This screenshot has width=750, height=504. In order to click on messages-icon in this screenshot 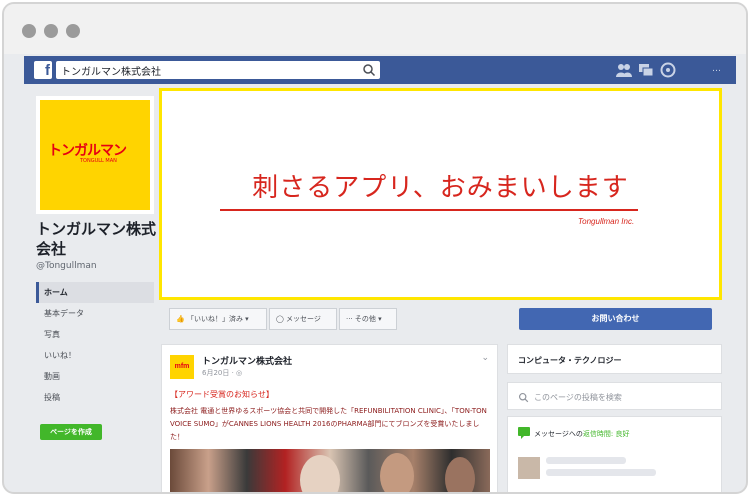, I will do `click(646, 70)`.